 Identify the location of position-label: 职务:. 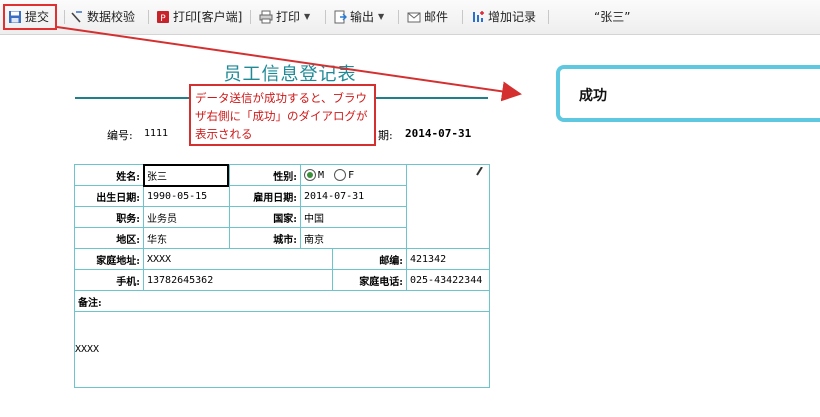
(109, 217).